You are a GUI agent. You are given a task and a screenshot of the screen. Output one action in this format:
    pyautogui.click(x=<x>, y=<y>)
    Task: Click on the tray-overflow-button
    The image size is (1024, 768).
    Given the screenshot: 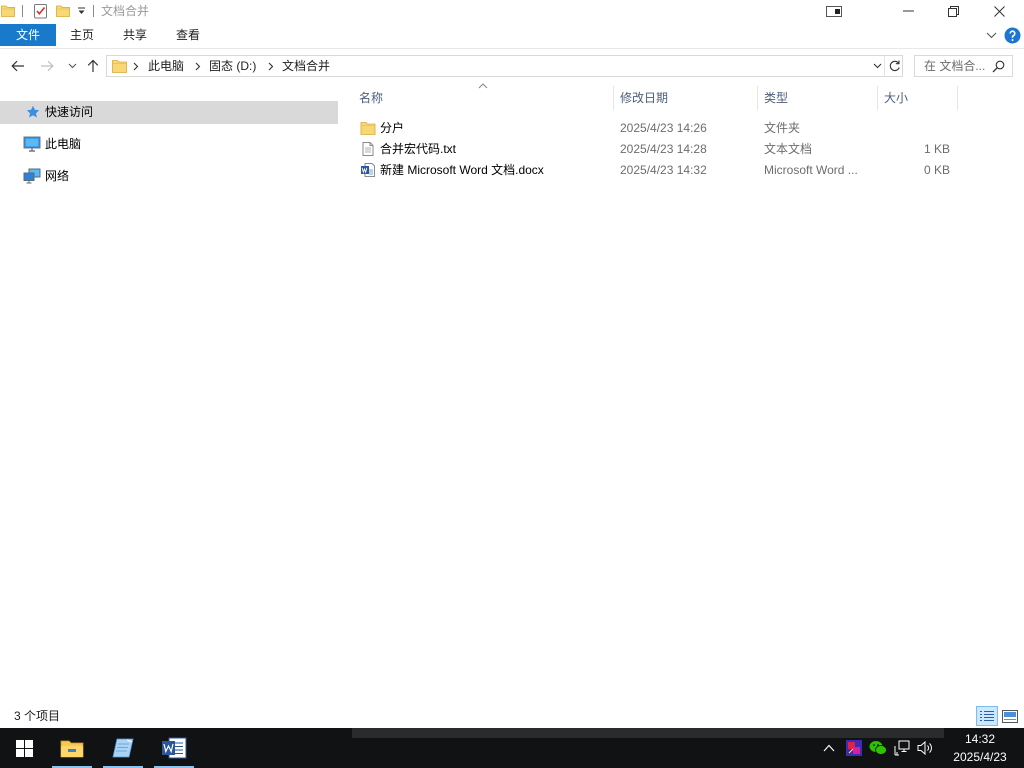 What is the action you would take?
    pyautogui.click(x=829, y=748)
    